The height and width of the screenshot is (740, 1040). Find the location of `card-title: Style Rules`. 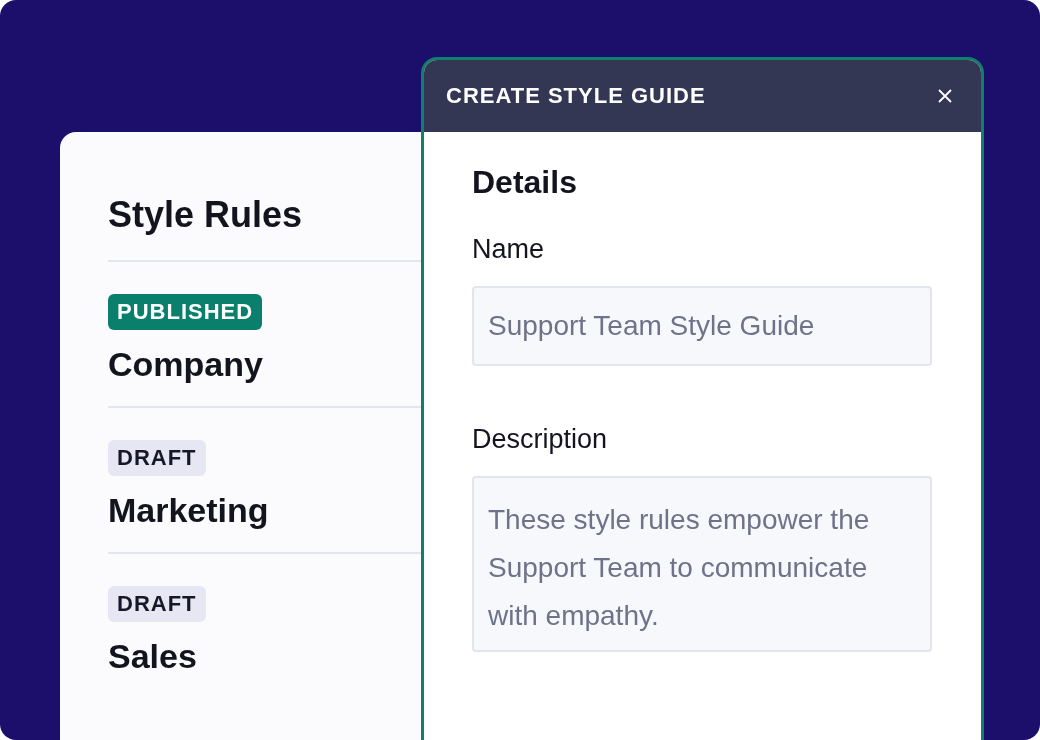

card-title: Style Rules is located at coordinates (206, 215).